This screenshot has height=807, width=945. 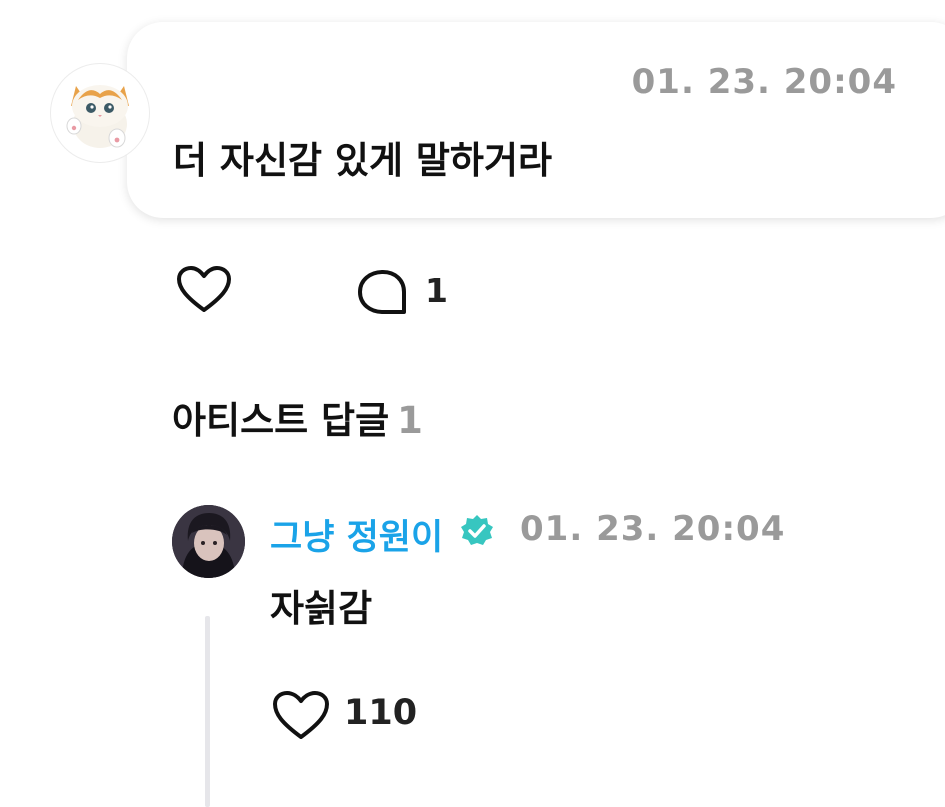 What do you see at coordinates (477, 530) in the screenshot?
I see `verified-badge-icon` at bounding box center [477, 530].